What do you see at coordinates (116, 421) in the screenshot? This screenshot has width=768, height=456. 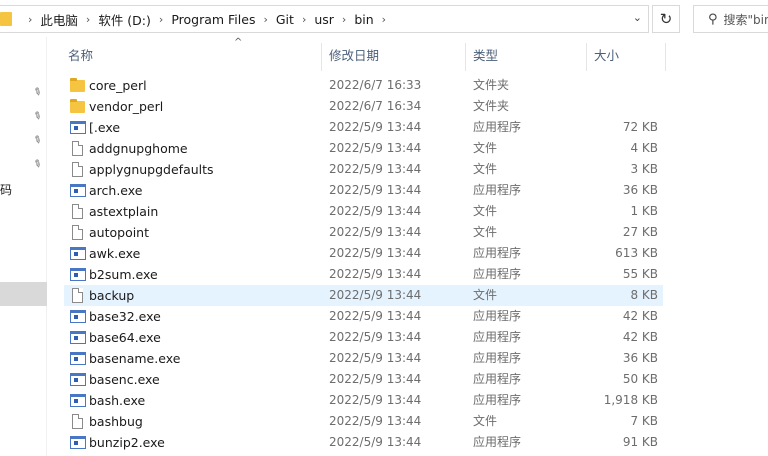 I see `file-name: bashbug` at bounding box center [116, 421].